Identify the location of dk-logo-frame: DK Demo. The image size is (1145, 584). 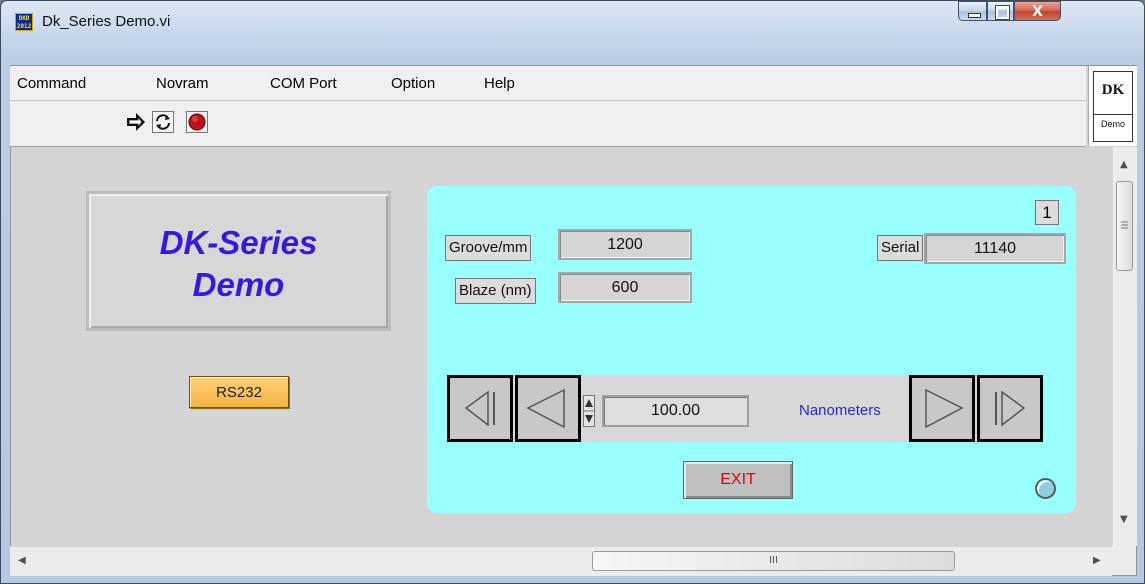
(1113, 106).